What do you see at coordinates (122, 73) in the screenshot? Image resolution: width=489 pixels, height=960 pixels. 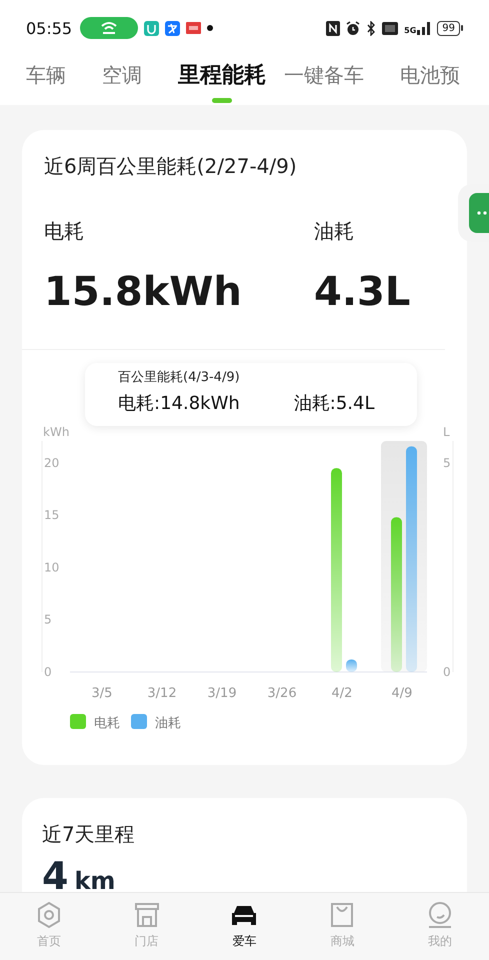 I see `tab: 空调` at bounding box center [122, 73].